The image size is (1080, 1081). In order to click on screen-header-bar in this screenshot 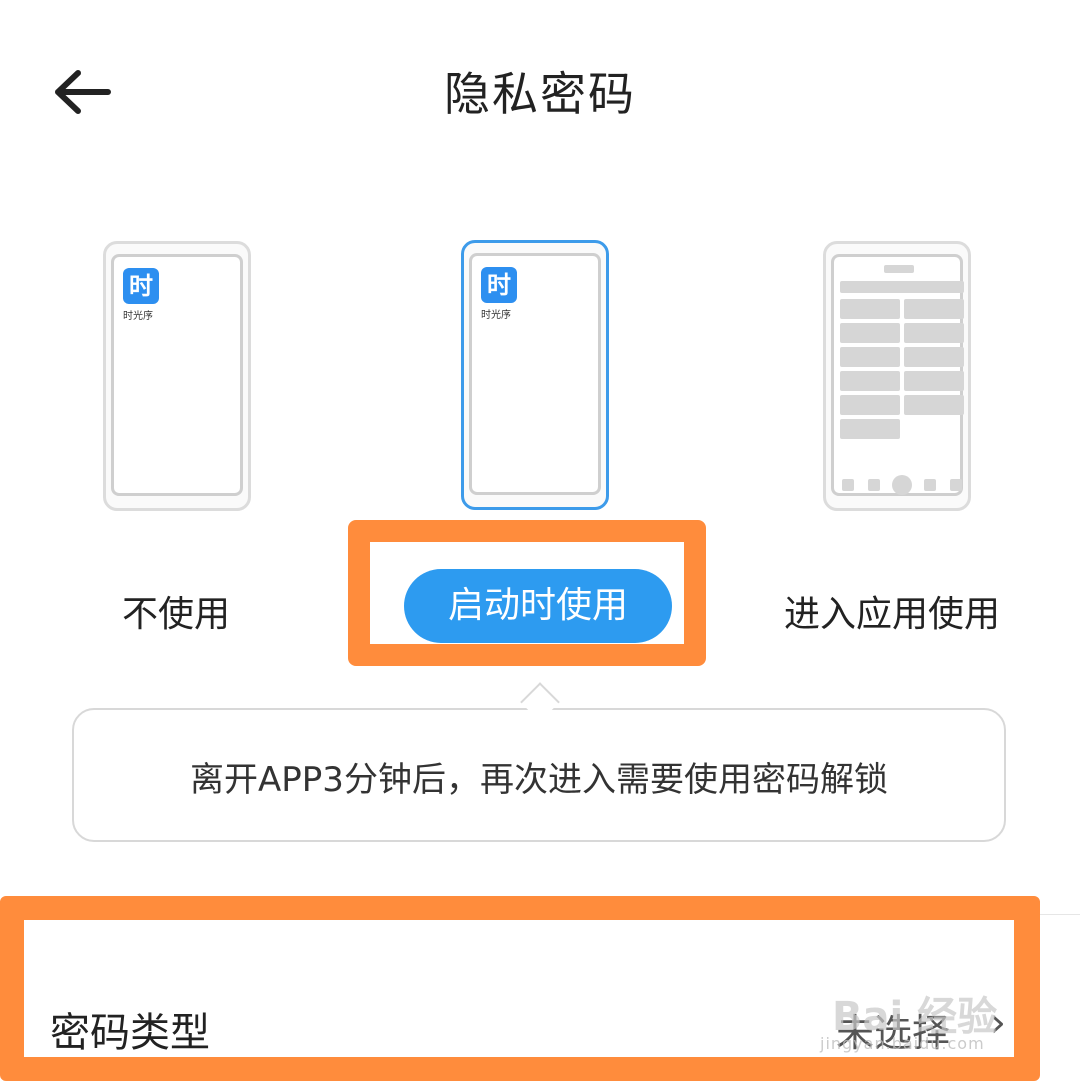, I will do `click(899, 269)`.